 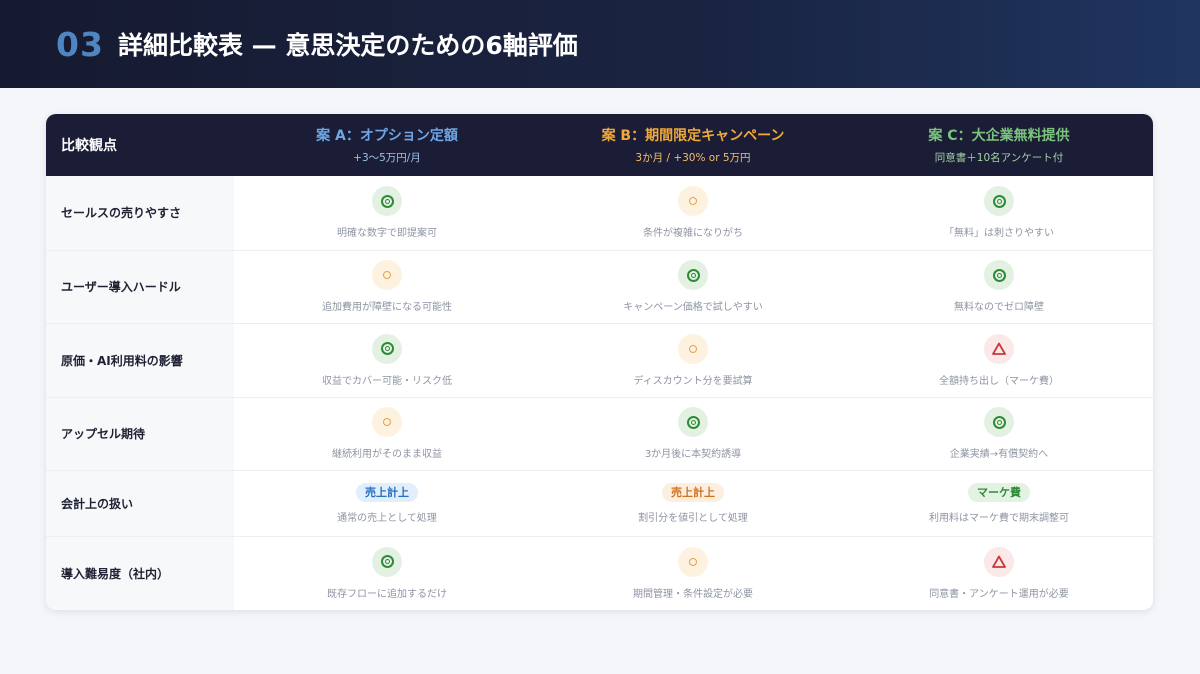 I want to click on option-b-sub: 3か月 / +30% or 5万円, so click(x=693, y=158).